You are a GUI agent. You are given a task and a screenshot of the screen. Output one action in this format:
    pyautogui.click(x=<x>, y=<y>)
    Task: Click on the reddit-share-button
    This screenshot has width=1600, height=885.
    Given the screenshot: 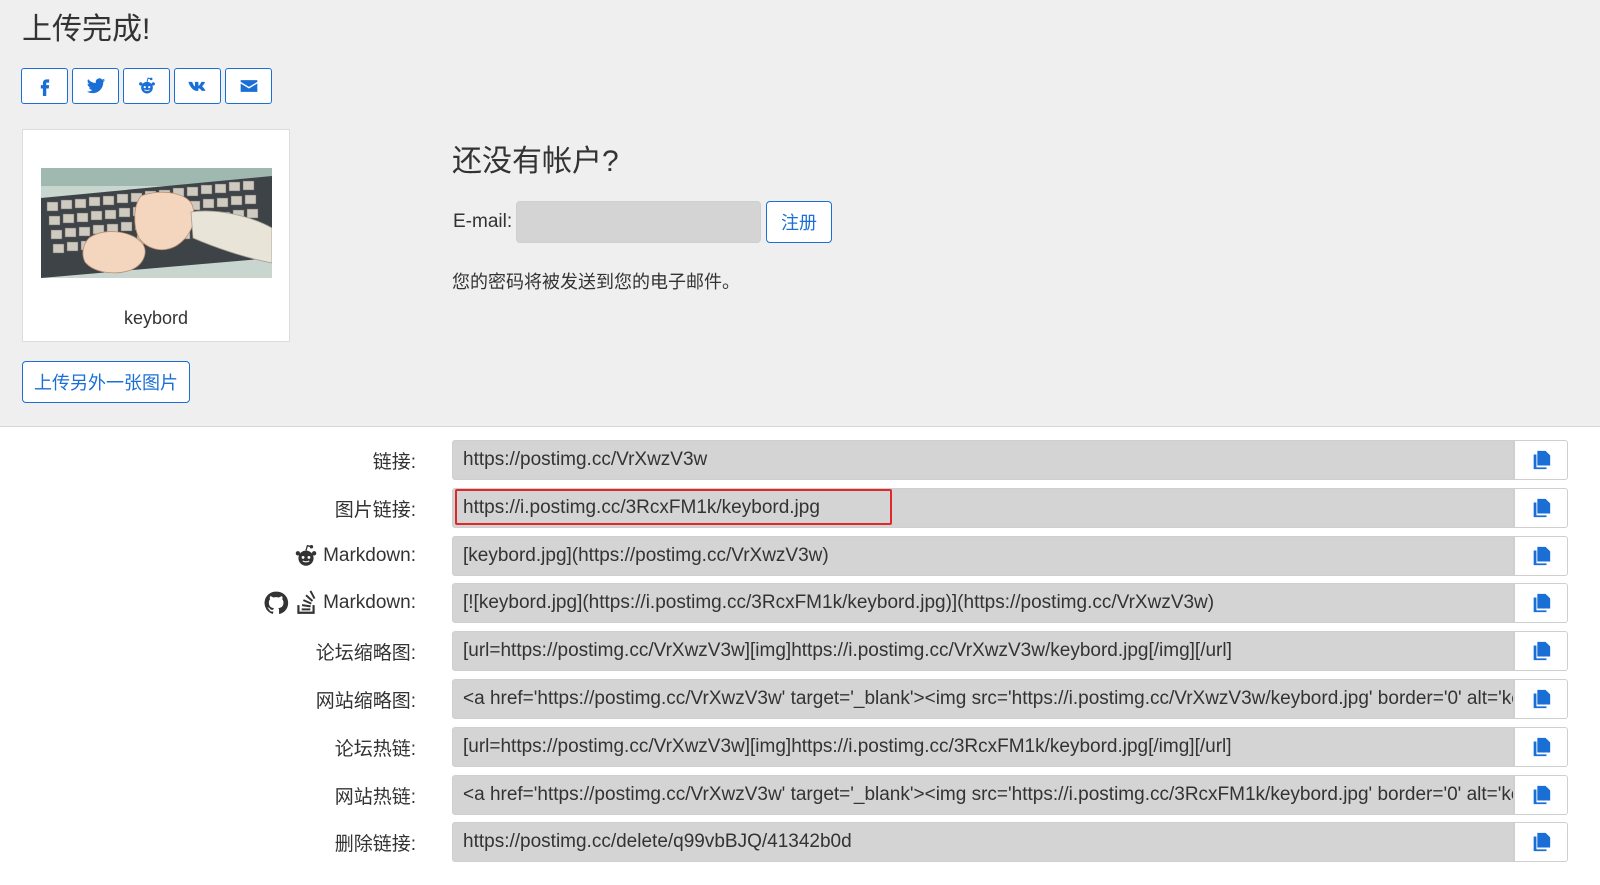 What is the action you would take?
    pyautogui.click(x=146, y=86)
    